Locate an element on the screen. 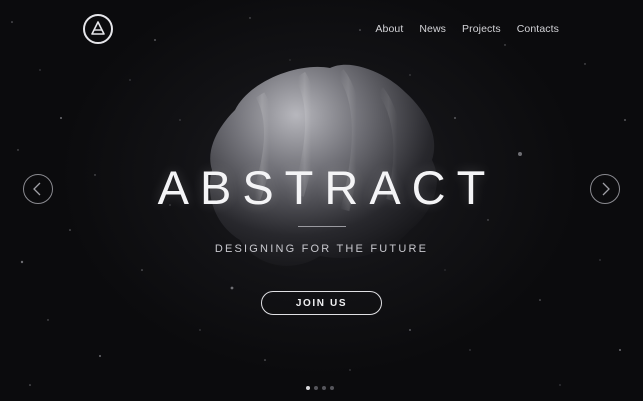 This screenshot has height=401, width=643. hero-subtitle: DESIGNING FOR THE FUTURE is located at coordinates (321, 249).